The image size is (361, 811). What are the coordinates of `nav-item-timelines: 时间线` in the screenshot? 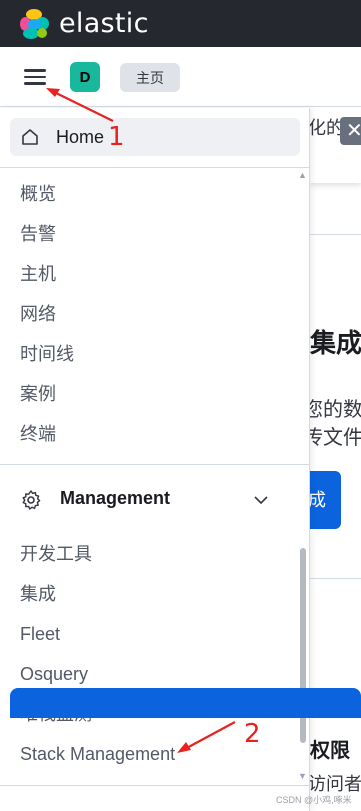 It's located at (148, 354).